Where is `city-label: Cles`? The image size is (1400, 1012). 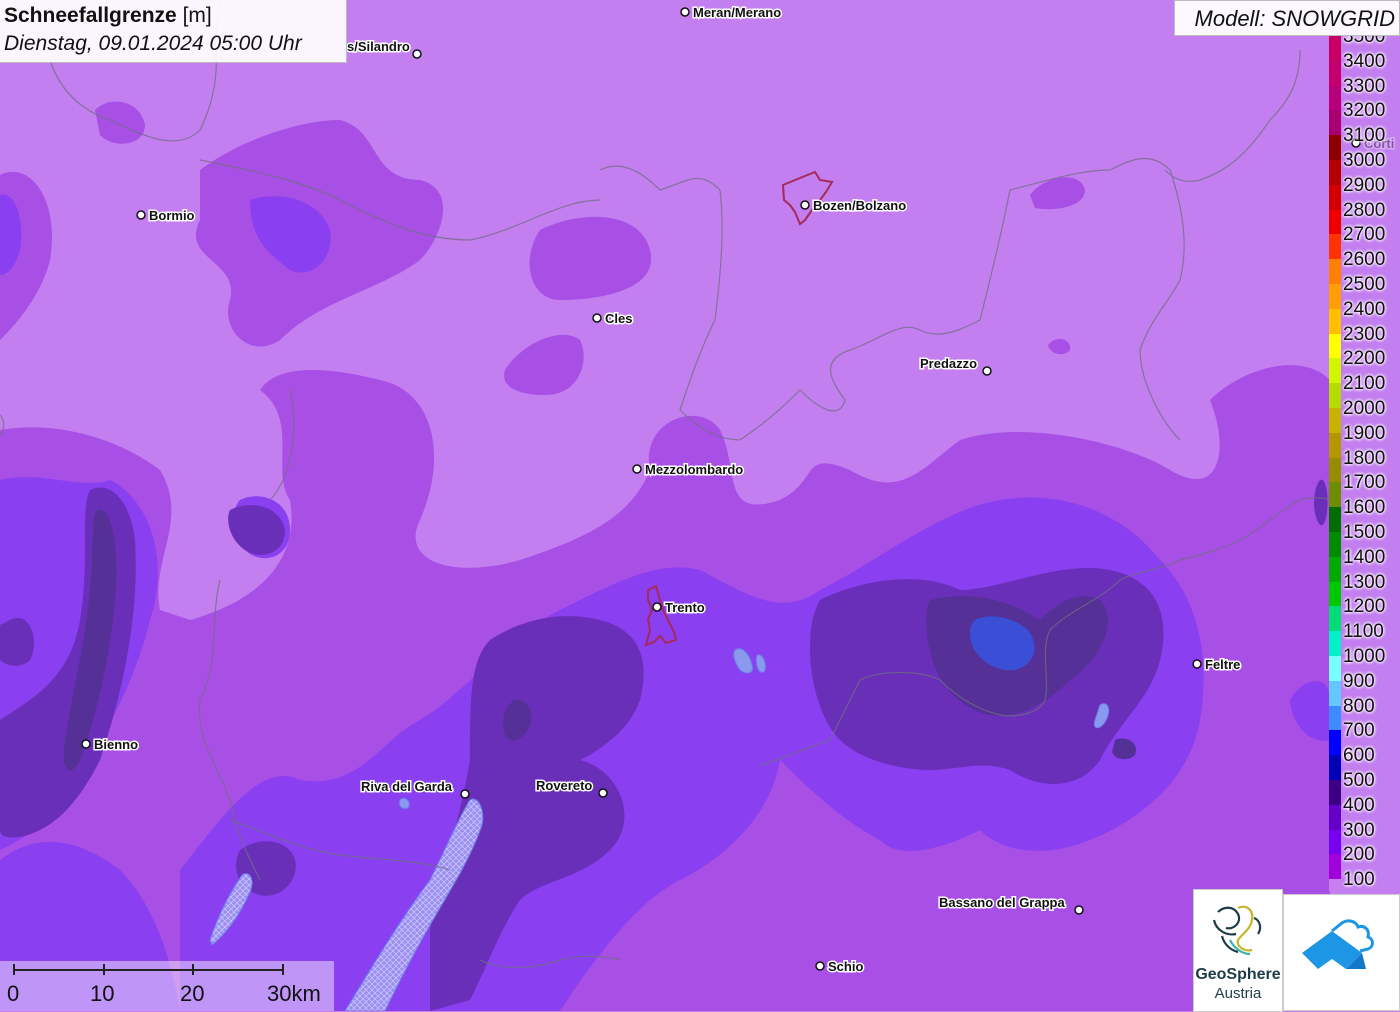 city-label: Cles is located at coordinates (618, 318).